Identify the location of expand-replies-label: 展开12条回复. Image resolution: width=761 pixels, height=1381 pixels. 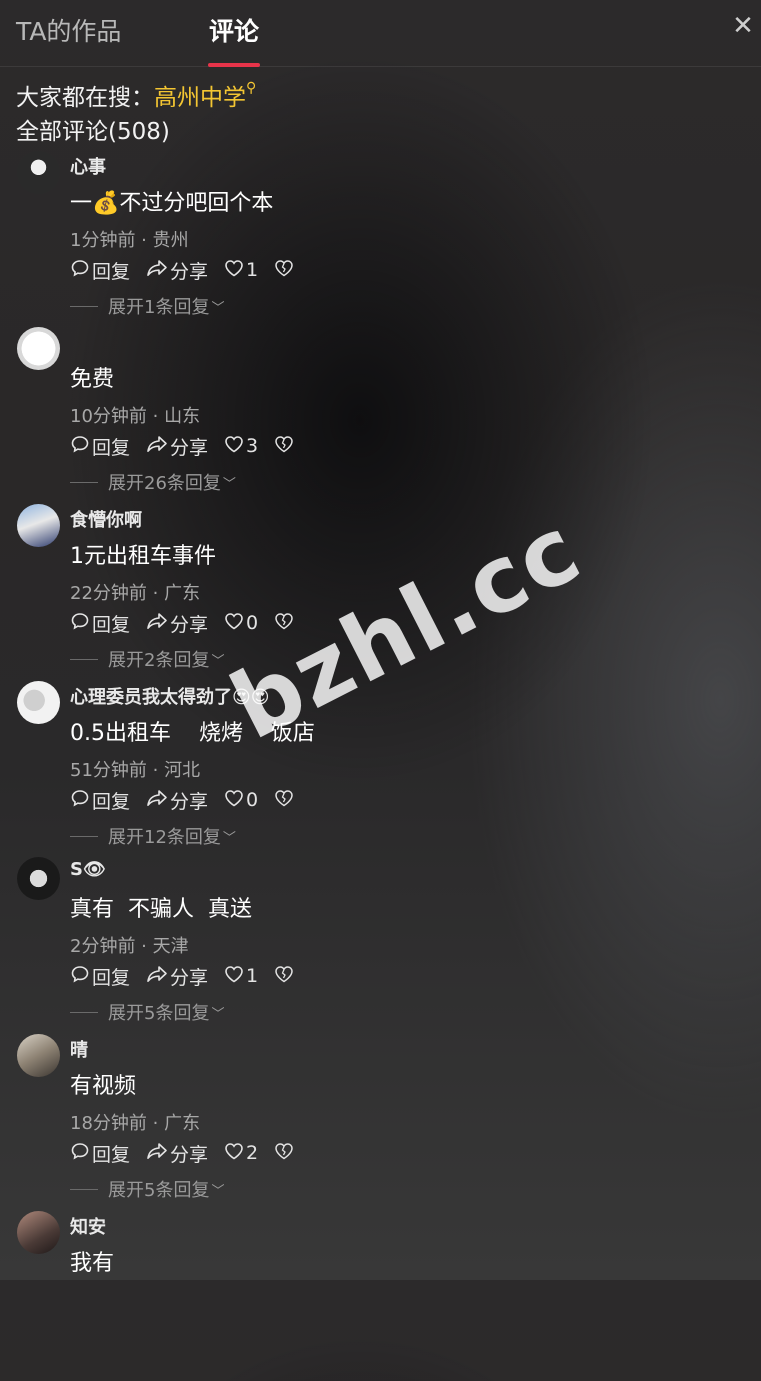
(164, 837).